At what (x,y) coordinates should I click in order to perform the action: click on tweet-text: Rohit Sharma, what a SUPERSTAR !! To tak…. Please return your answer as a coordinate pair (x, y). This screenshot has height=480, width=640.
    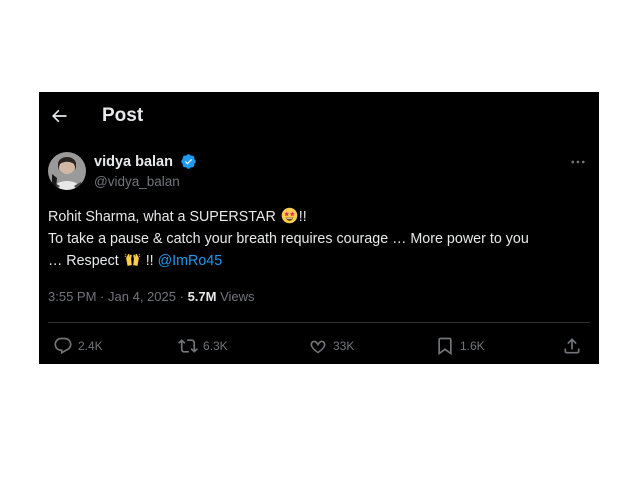
    Looking at the image, I should click on (320, 239).